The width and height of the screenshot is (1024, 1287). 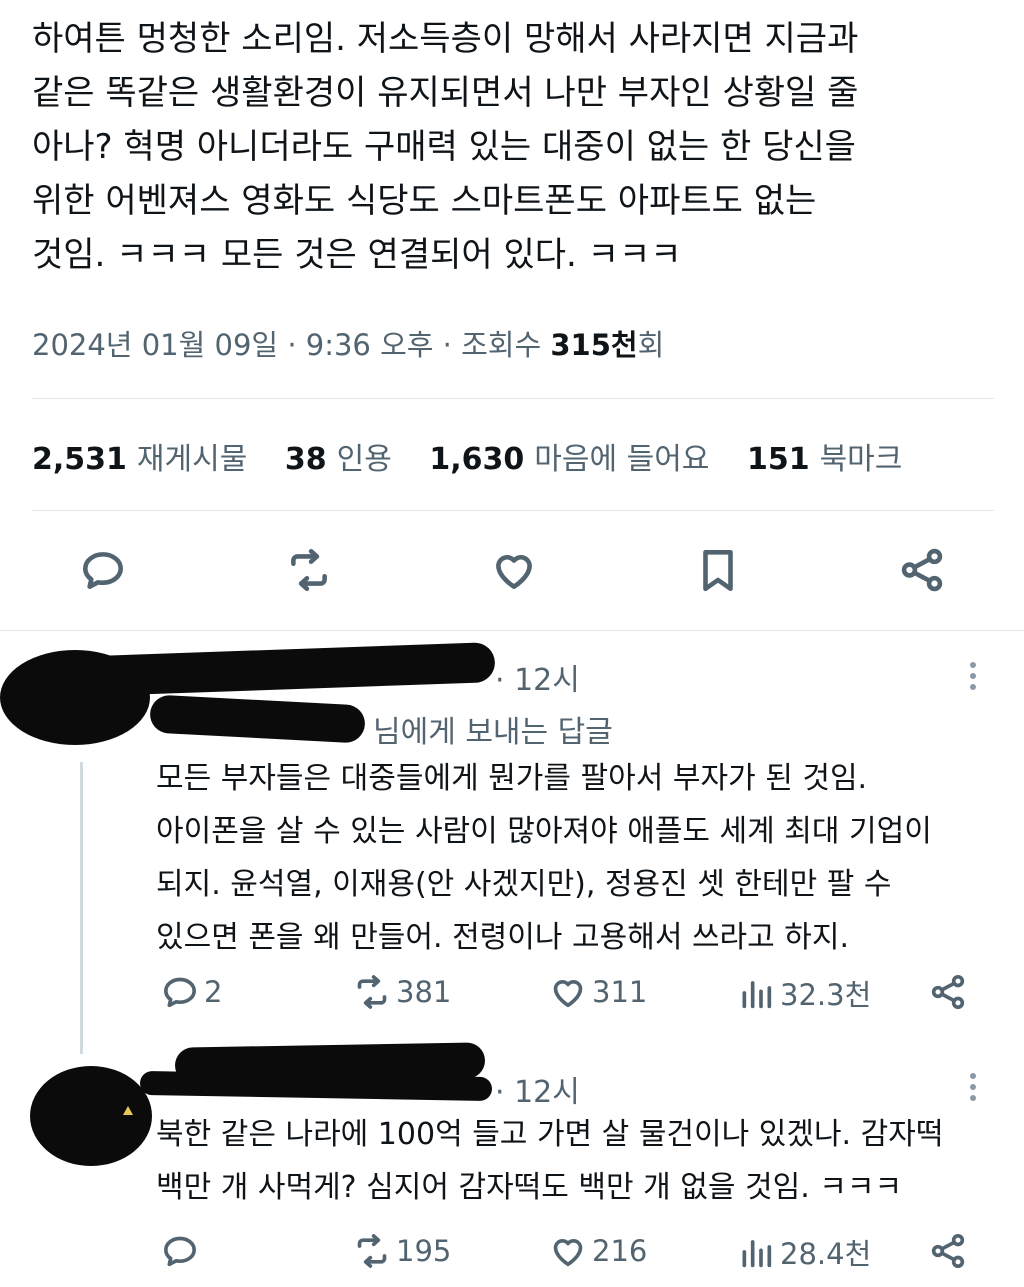 What do you see at coordinates (424, 201) in the screenshot?
I see `tweet-text-line: 위한 어벤져스 영화도 식당도 스마트폰도 아파트도 없는` at bounding box center [424, 201].